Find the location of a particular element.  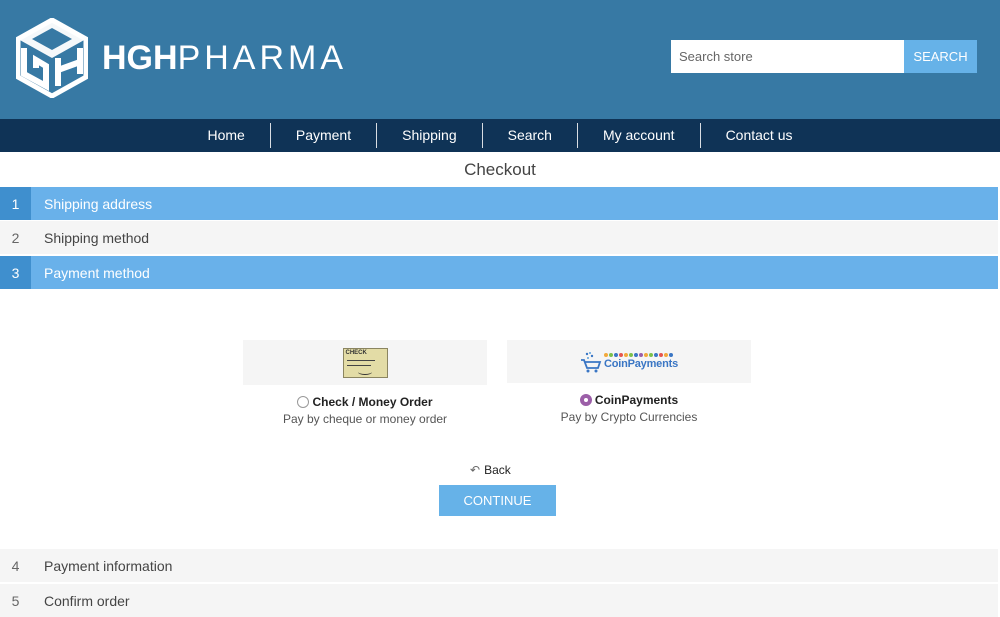

step-number: 5 is located at coordinates (15, 600).